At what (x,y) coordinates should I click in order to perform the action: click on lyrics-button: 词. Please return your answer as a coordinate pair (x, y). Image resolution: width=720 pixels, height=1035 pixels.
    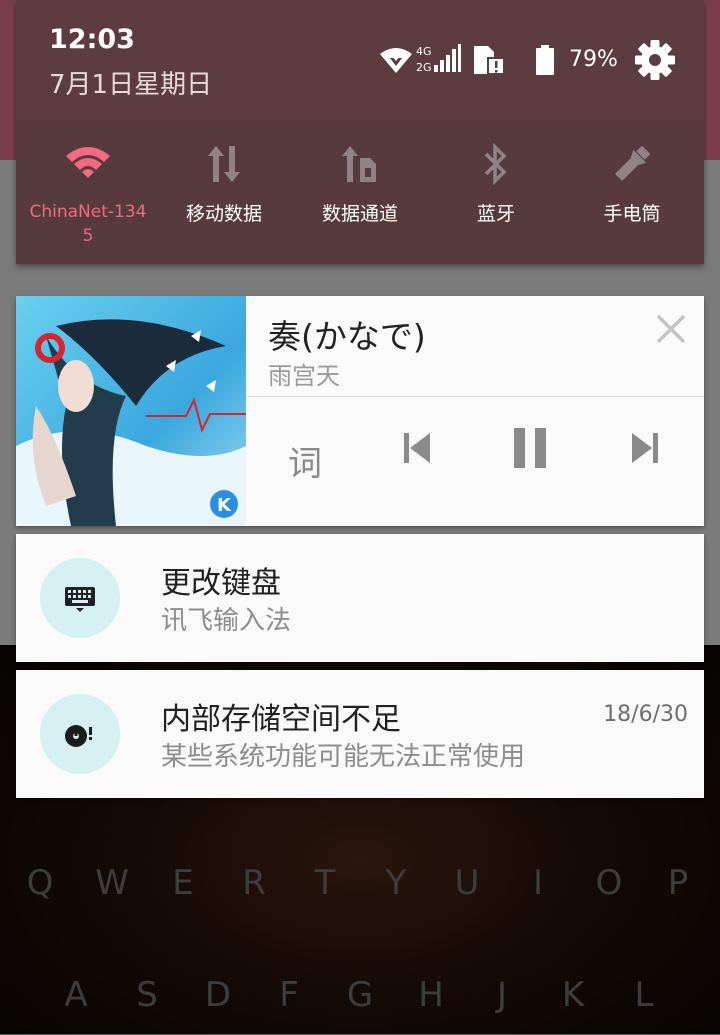
    Looking at the image, I should click on (305, 460).